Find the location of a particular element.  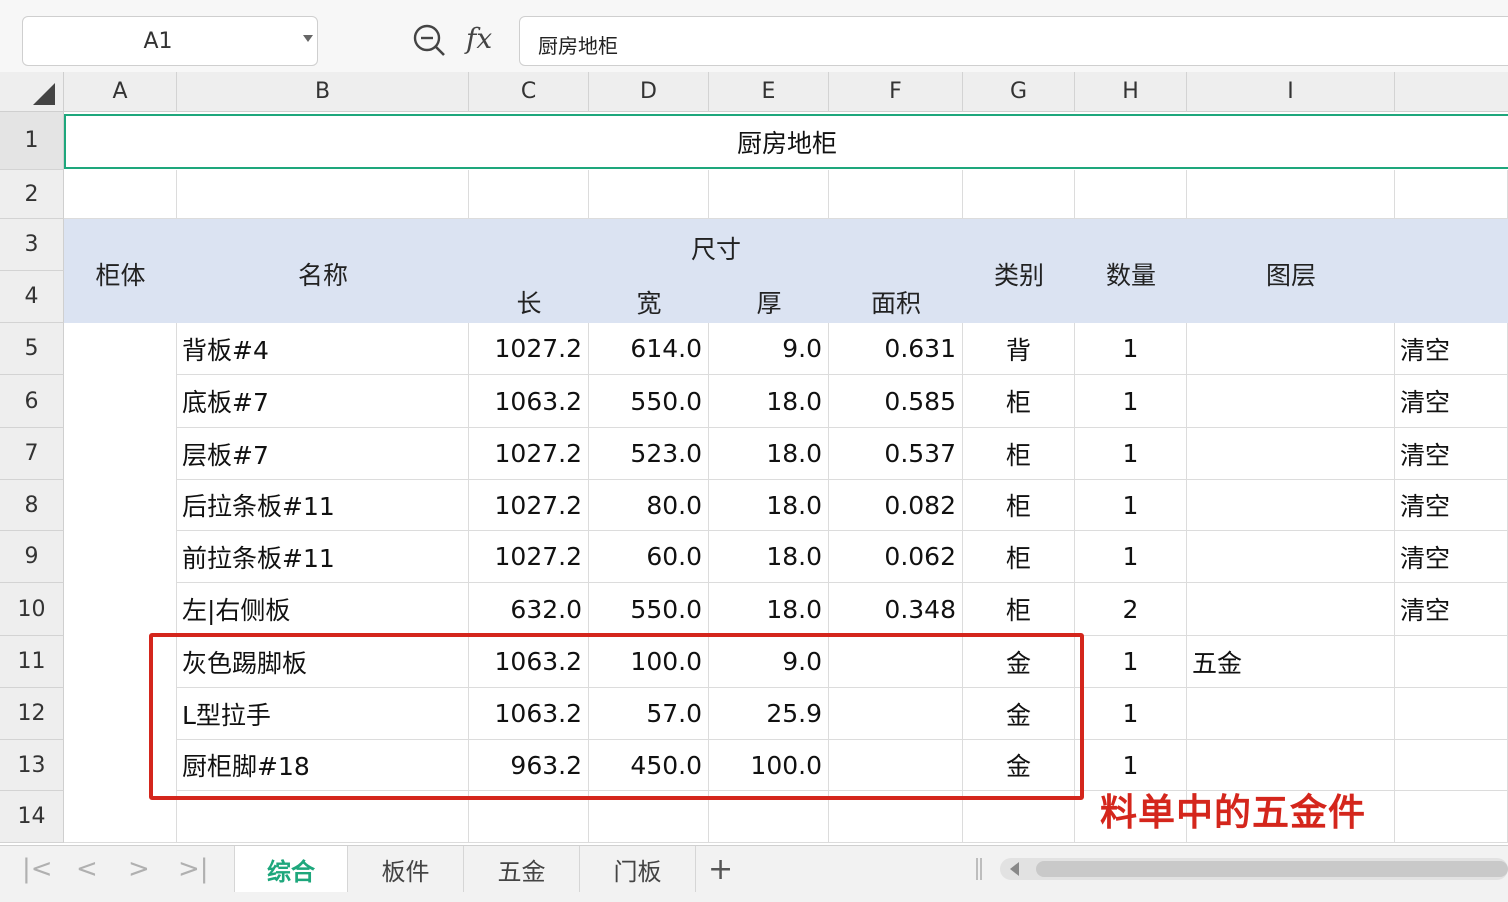

table-cell-area: 0.631 is located at coordinates (896, 349).